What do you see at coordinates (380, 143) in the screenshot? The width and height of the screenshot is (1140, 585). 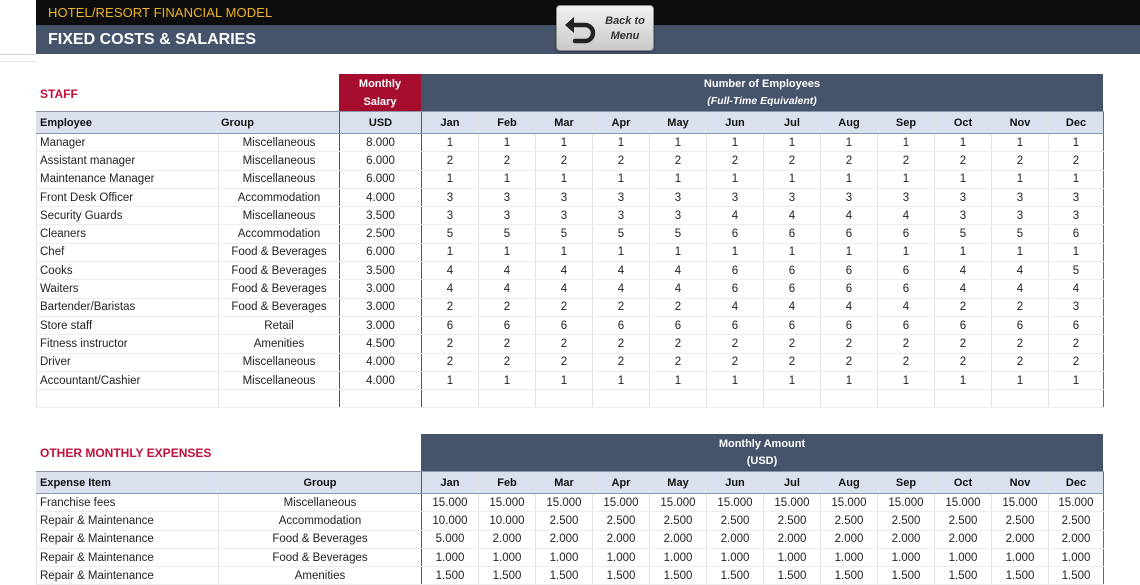 I see `salary-cell: 8.000` at bounding box center [380, 143].